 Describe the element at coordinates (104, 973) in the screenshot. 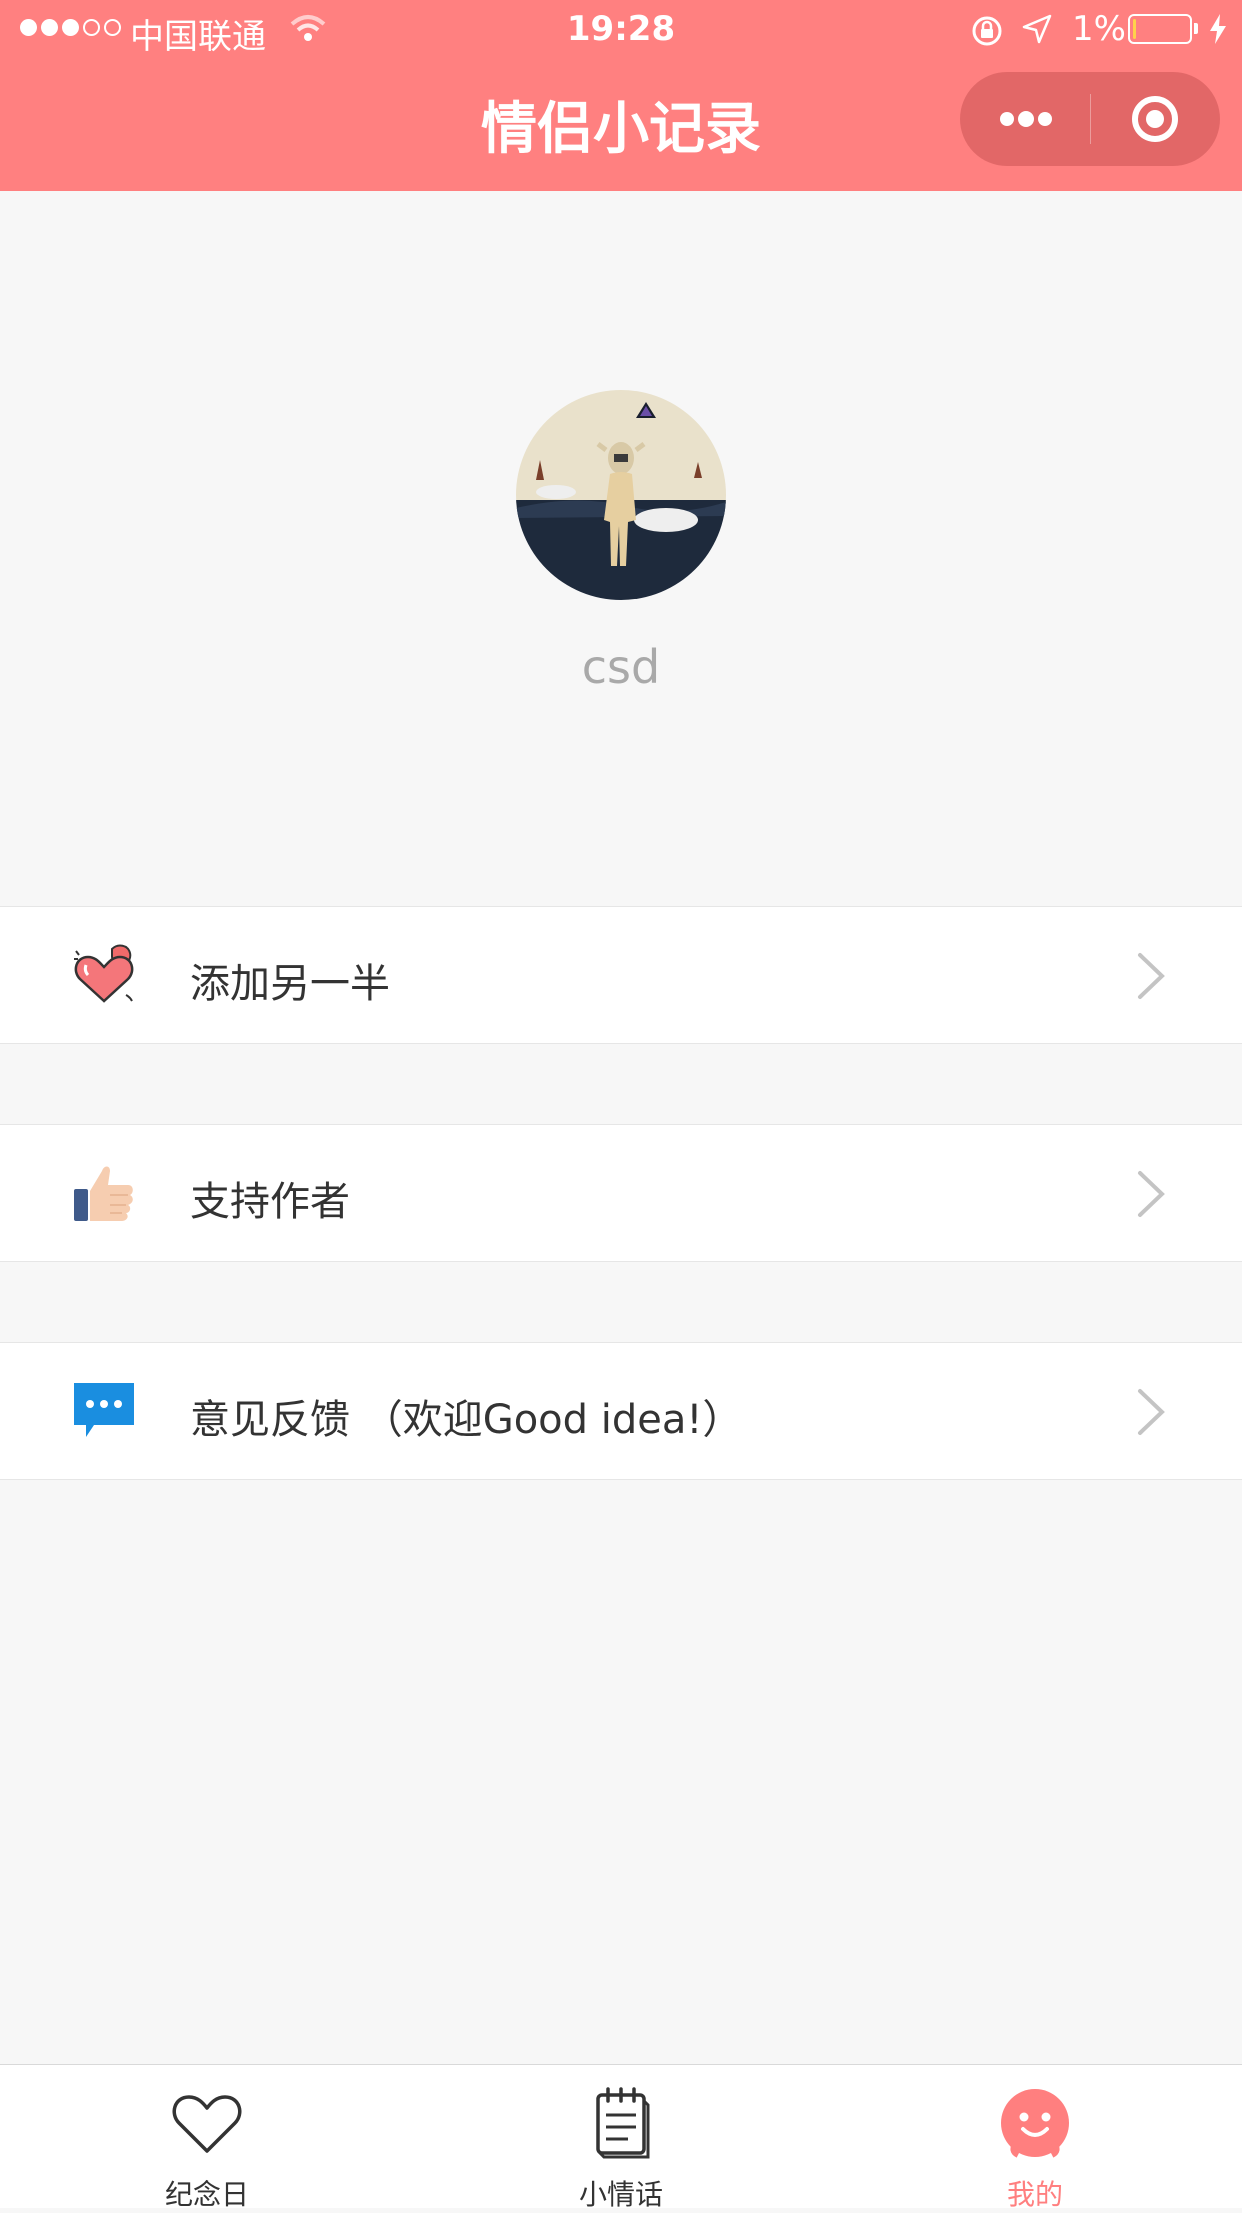

I see `hearts-icon` at that location.